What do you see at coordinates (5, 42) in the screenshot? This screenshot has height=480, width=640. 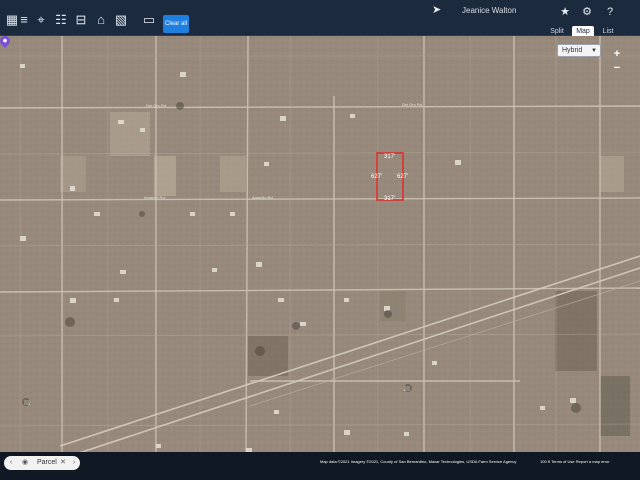 I see `location-pin-icon` at bounding box center [5, 42].